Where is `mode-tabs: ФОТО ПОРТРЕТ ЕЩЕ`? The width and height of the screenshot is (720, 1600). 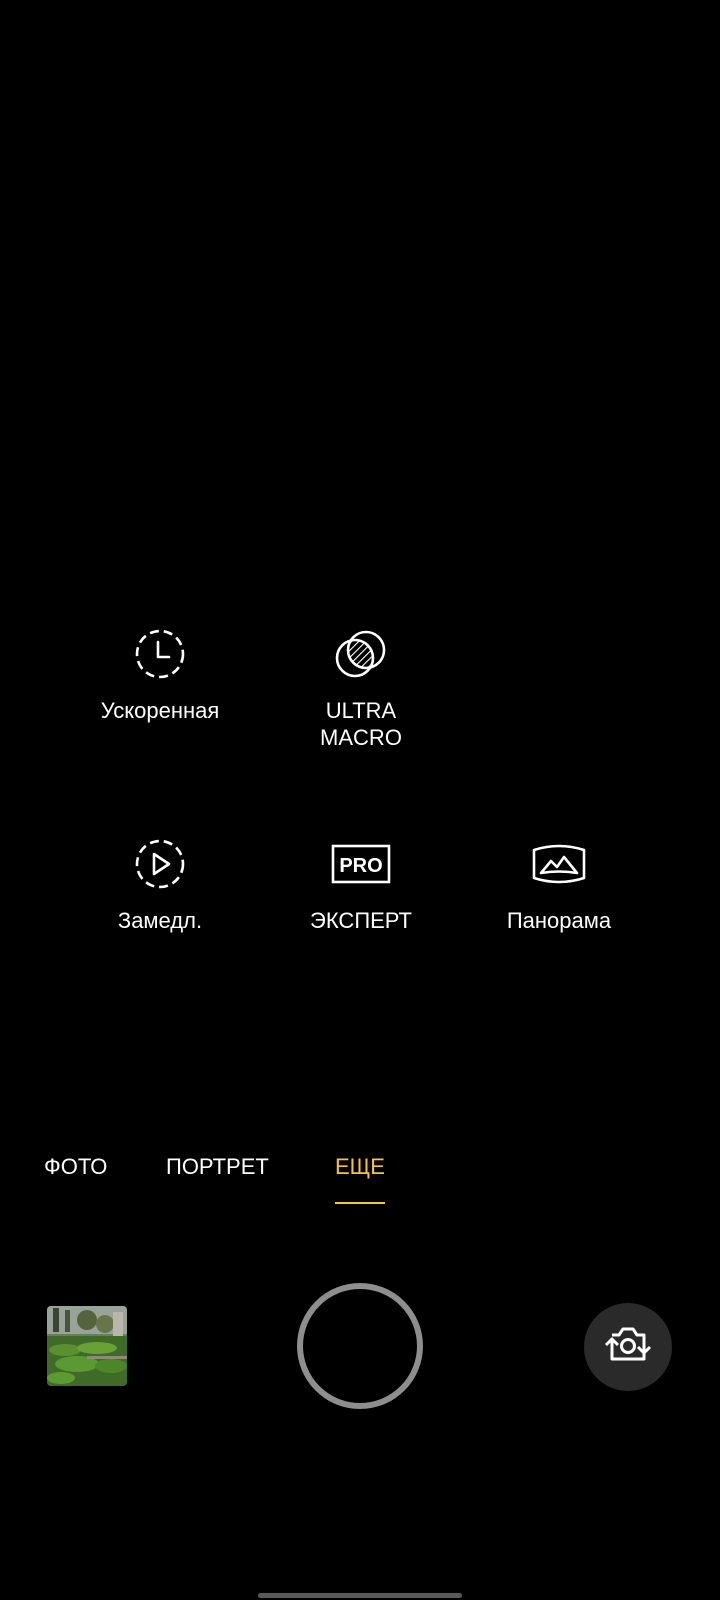
mode-tabs: ФОТО ПОРТРЕТ ЕЩЕ is located at coordinates (360, 1182).